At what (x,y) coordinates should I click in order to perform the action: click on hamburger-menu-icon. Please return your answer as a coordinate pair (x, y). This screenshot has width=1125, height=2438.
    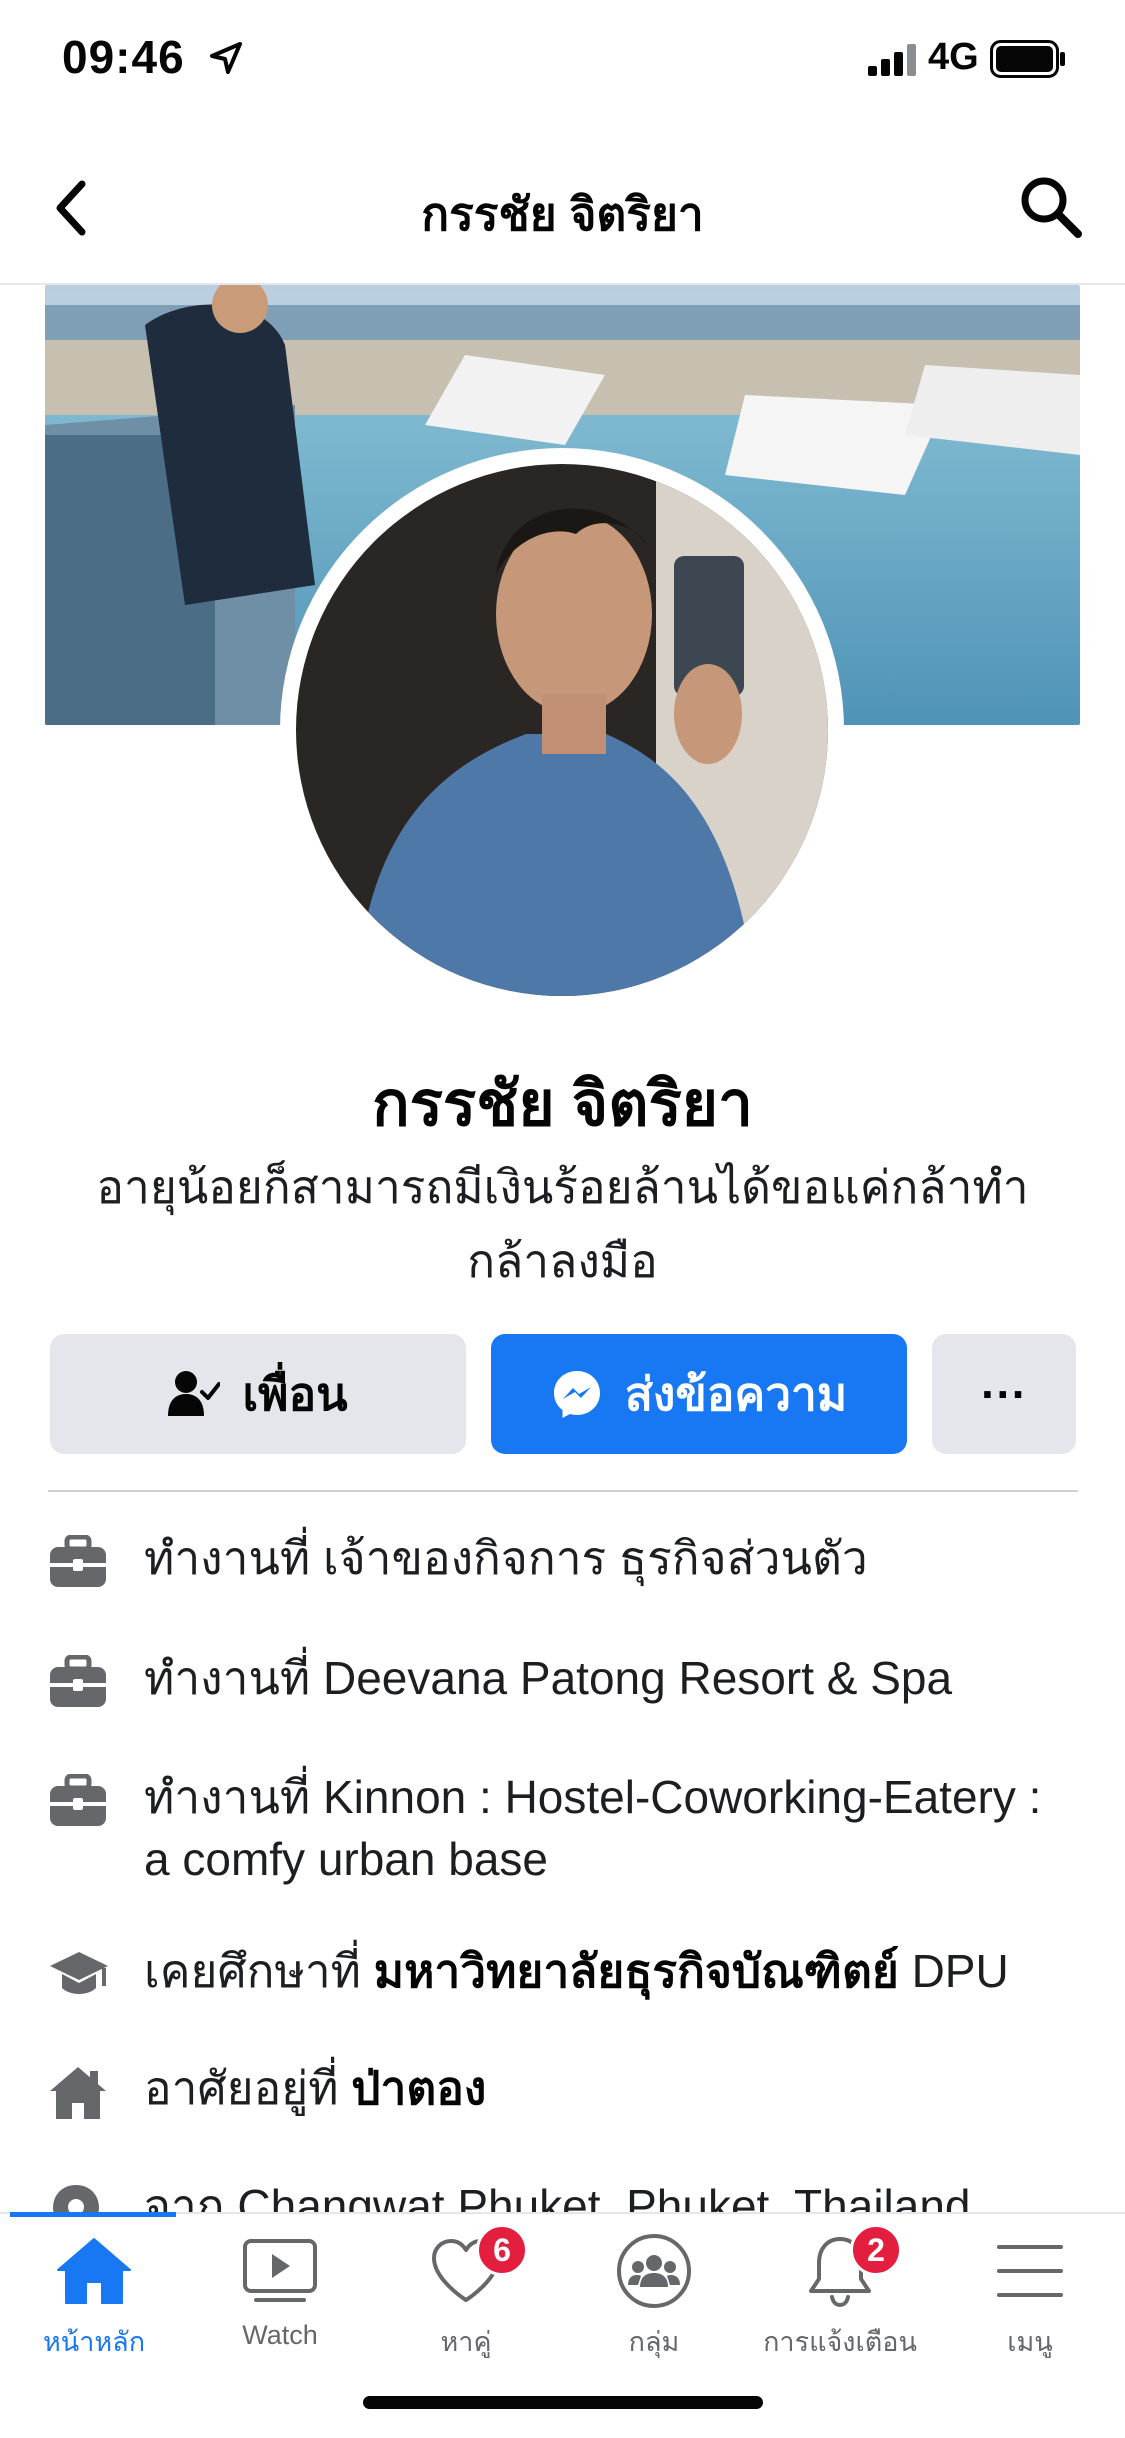
    Looking at the image, I should click on (1030, 2271).